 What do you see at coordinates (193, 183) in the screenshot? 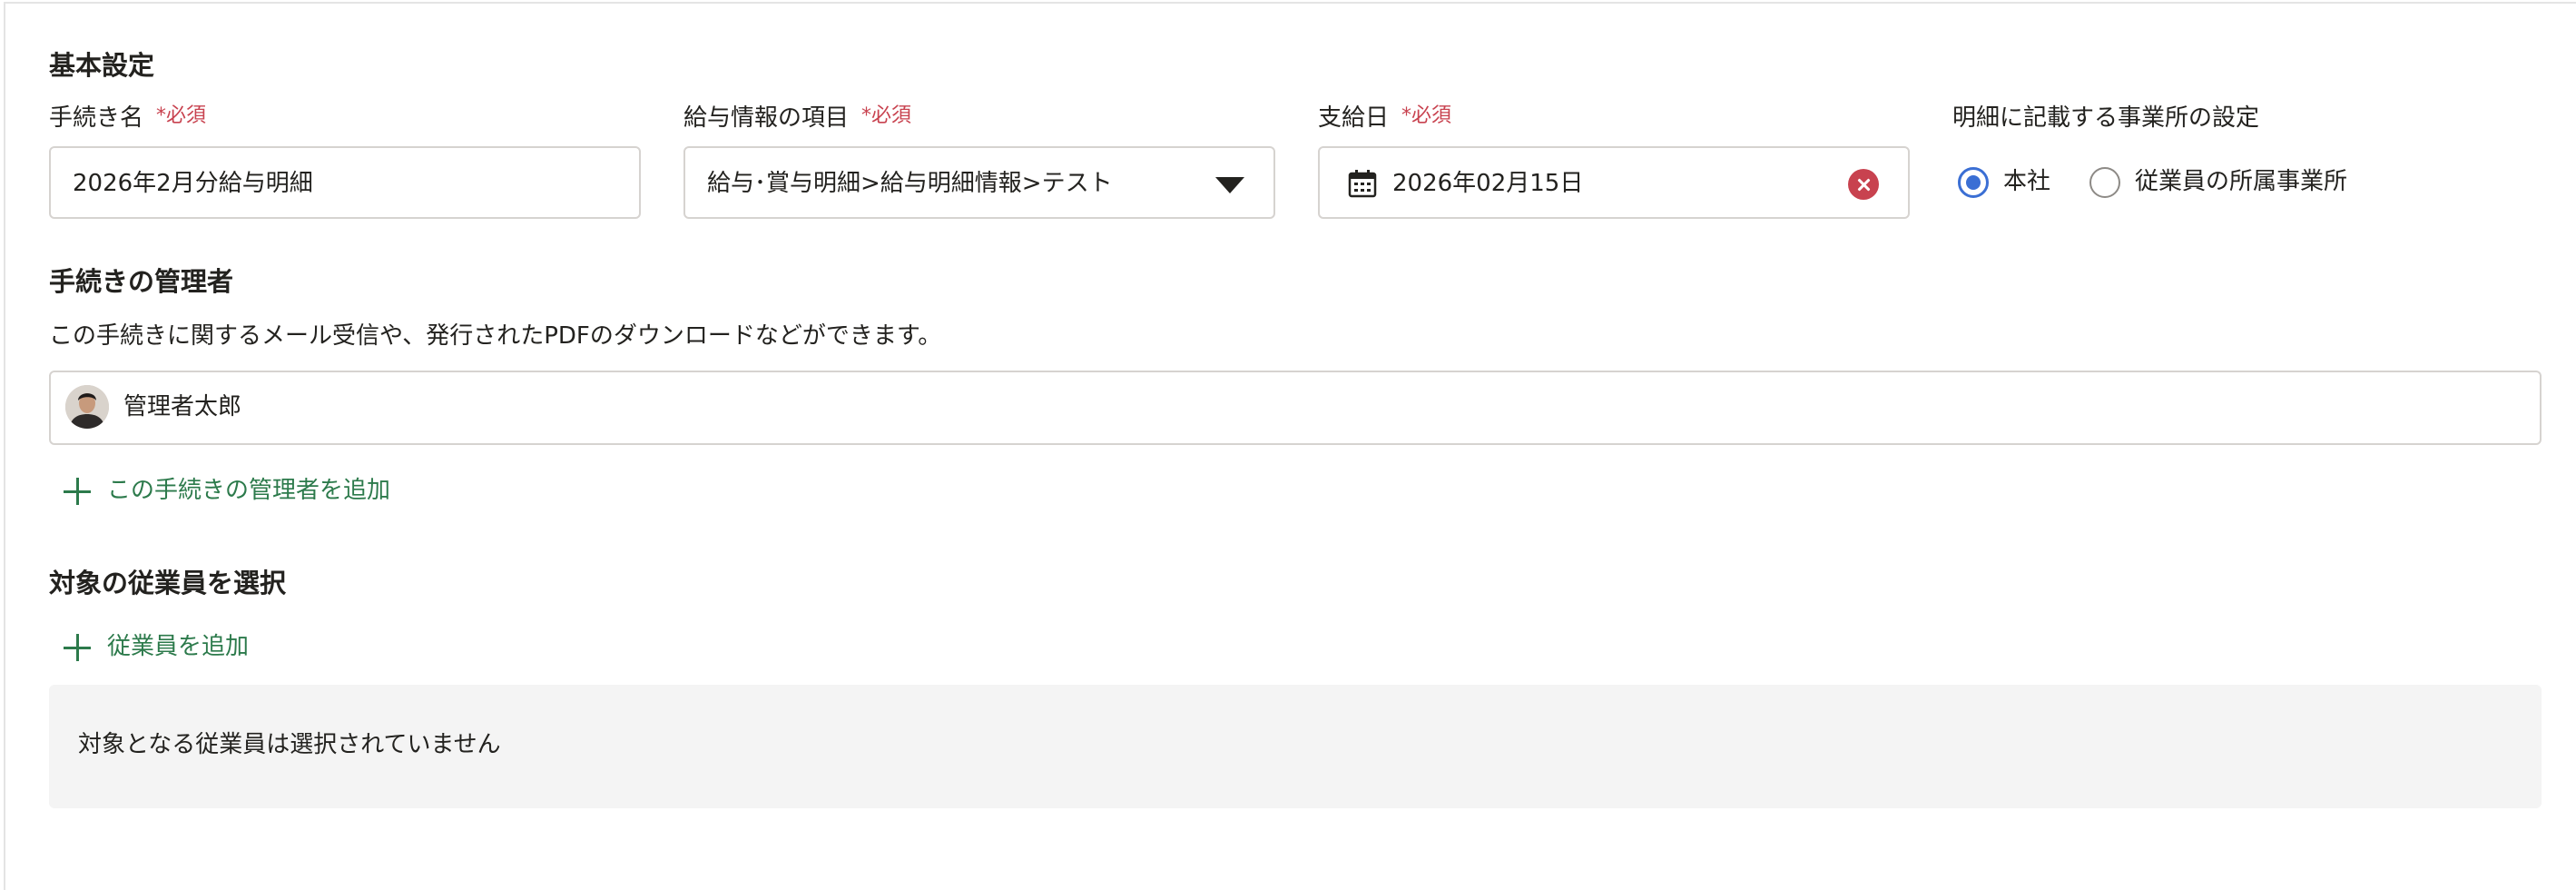
I see `procedure-name-value: 2026年2月分給与明細` at bounding box center [193, 183].